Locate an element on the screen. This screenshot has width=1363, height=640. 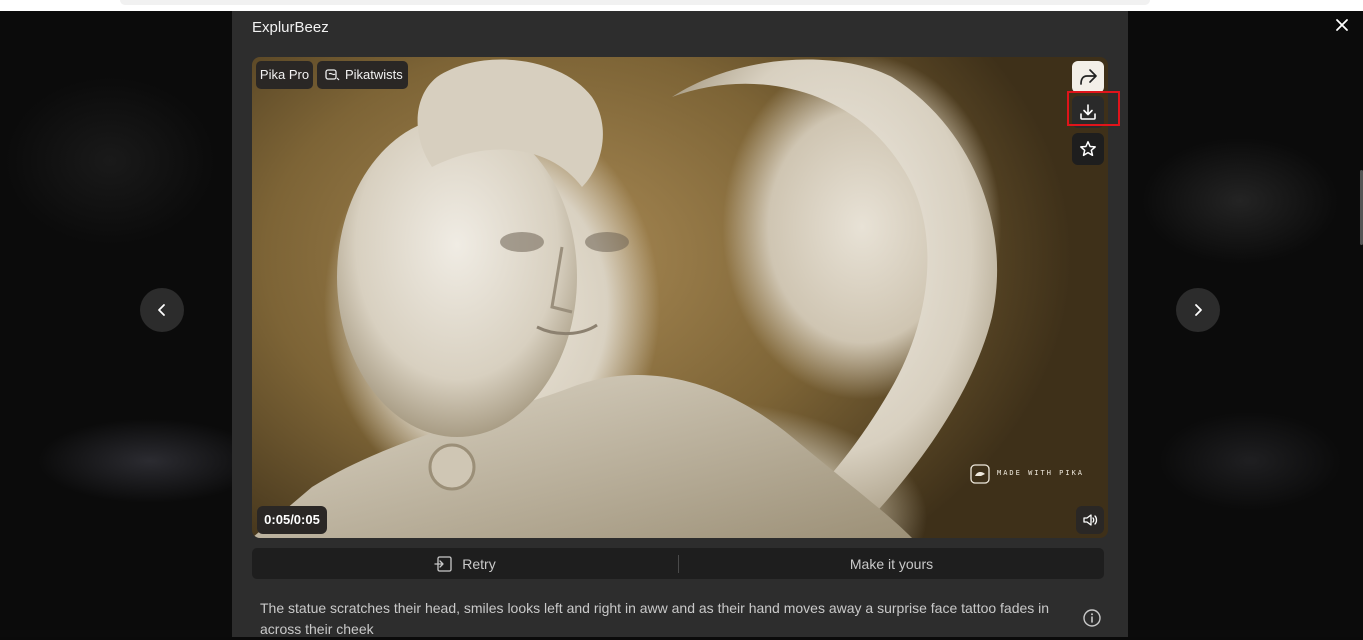
volume-button is located at coordinates (1090, 520).